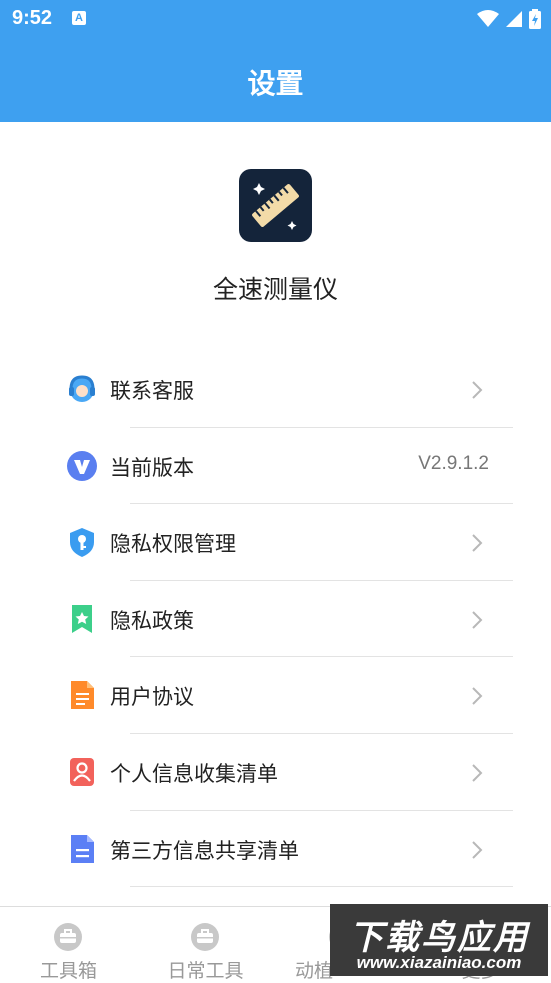 The height and width of the screenshot is (983, 551). I want to click on app-logo, so click(275, 205).